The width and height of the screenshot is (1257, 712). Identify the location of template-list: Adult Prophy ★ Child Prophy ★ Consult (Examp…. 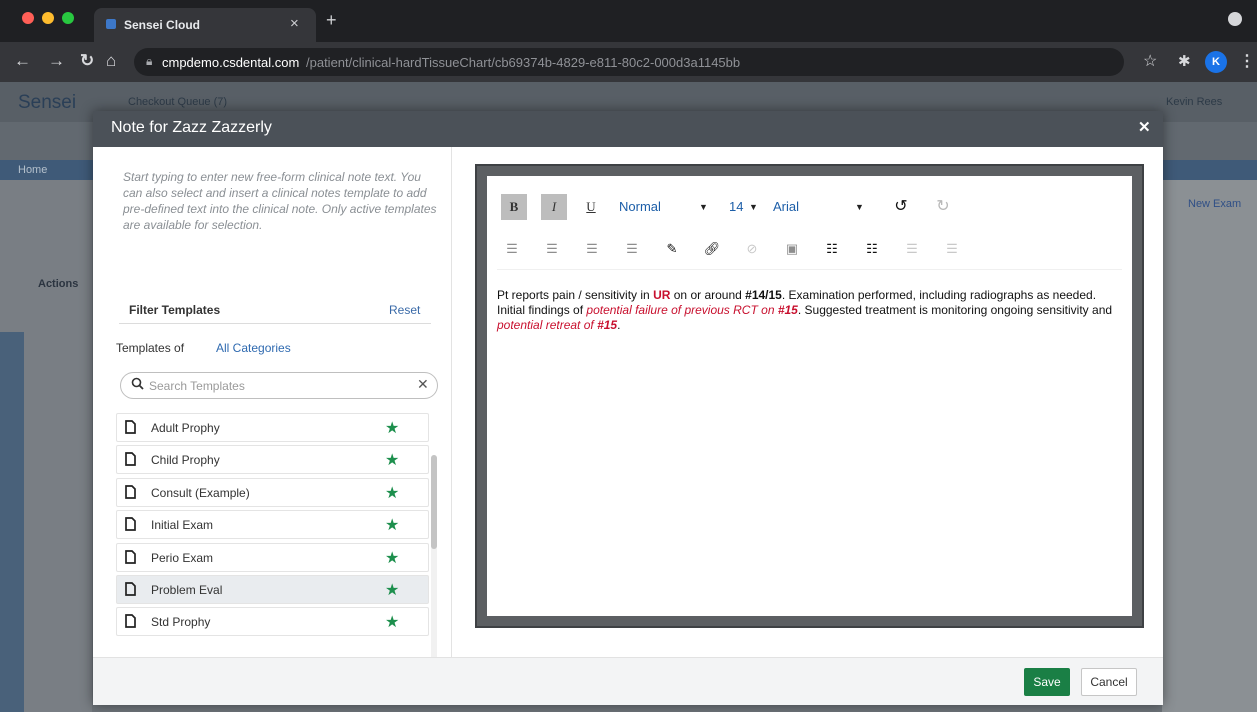
(272, 543).